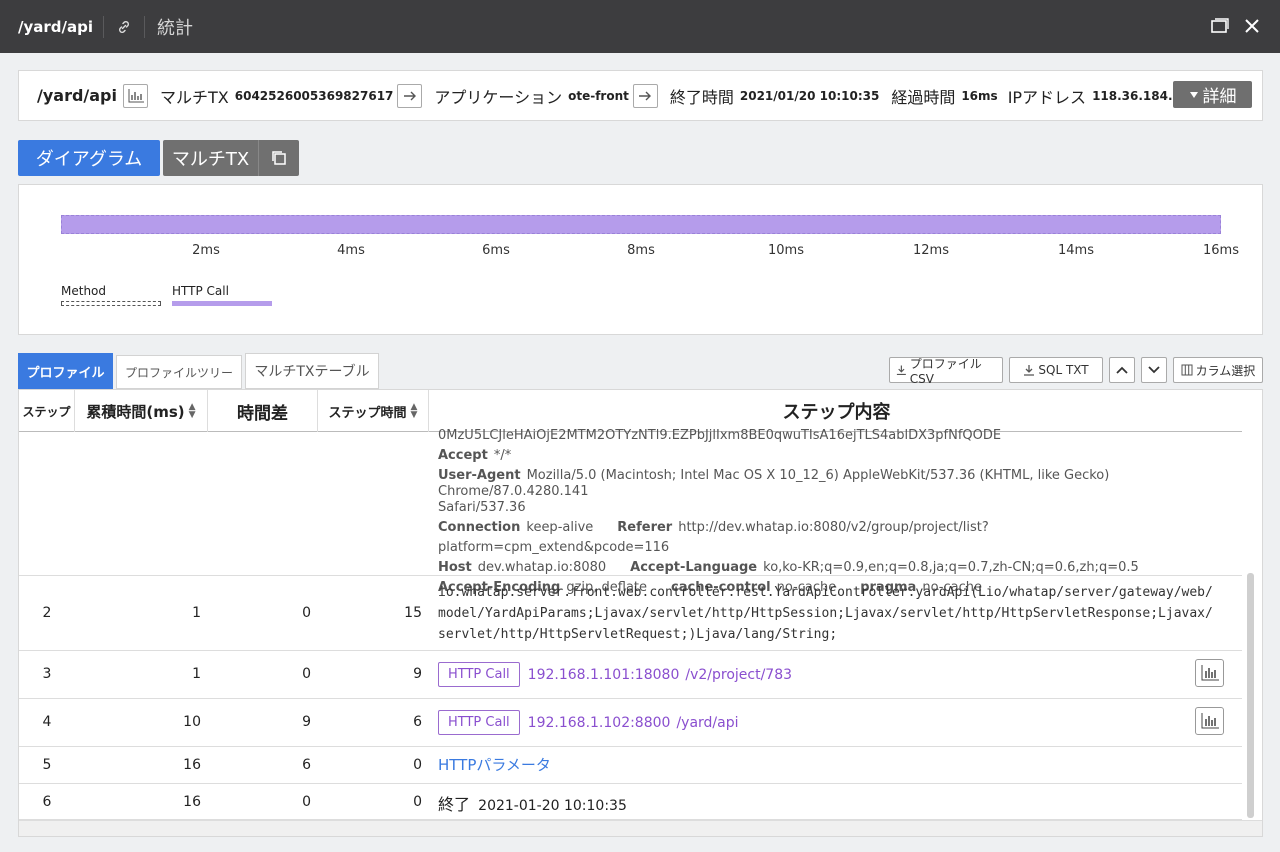 Image resolution: width=1280 pixels, height=852 pixels. What do you see at coordinates (931, 250) in the screenshot?
I see `timeline-tick-label: 12ms` at bounding box center [931, 250].